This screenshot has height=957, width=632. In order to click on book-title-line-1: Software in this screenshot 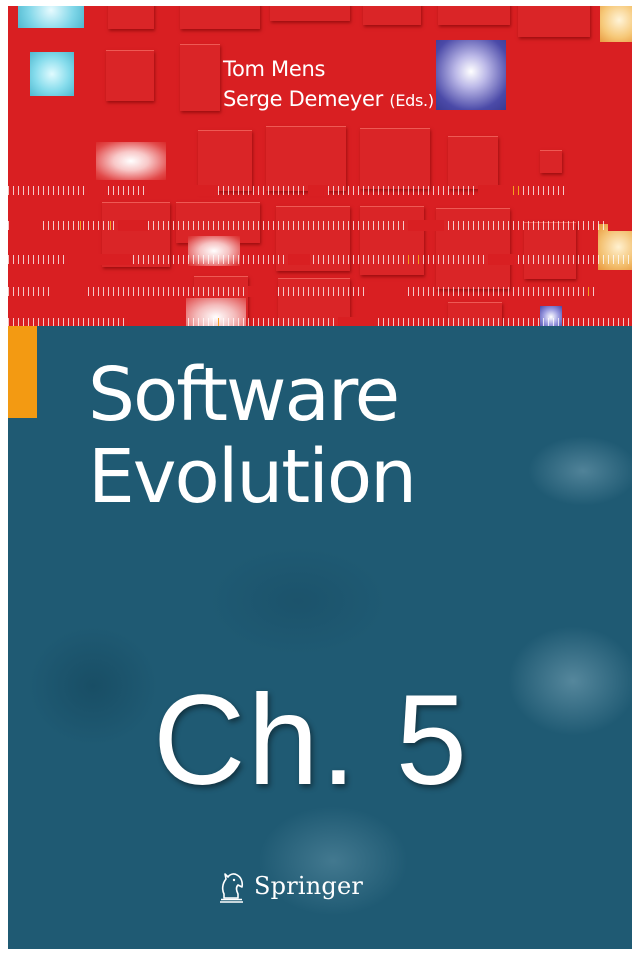, I will do `click(244, 395)`.